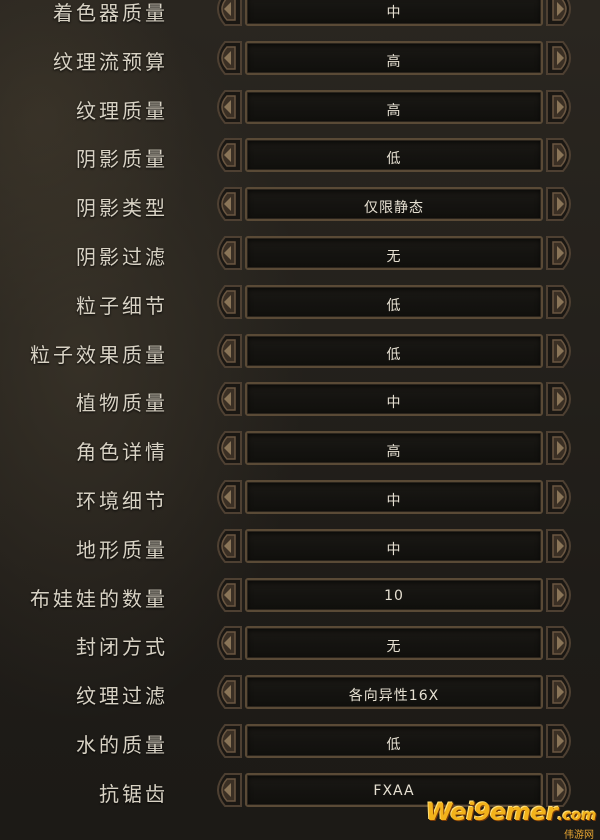 Image resolution: width=600 pixels, height=840 pixels. I want to click on setting-row: 植物质量 中, so click(300, 399).